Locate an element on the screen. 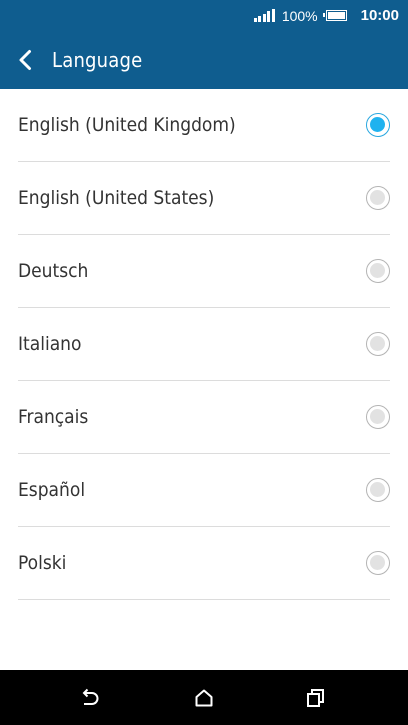 This screenshot has height=725, width=408. language-option: Français is located at coordinates (204, 417).